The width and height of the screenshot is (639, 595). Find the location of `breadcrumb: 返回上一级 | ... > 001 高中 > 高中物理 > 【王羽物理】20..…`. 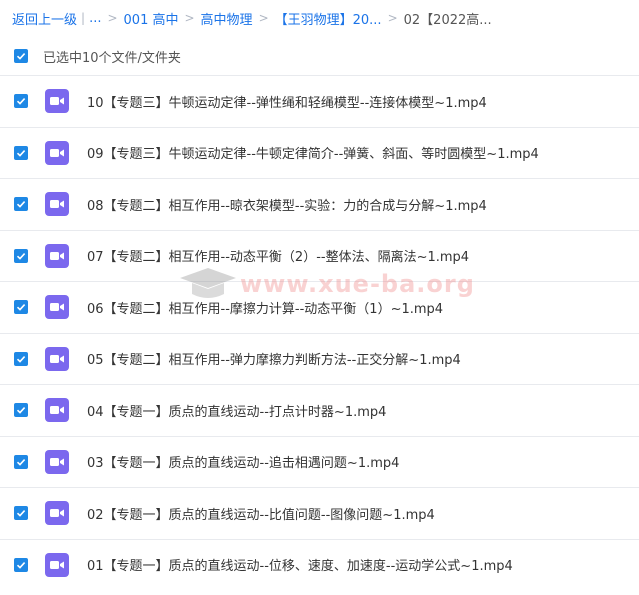

breadcrumb: 返回上一级 | ... > 001 高中 > 高中物理 > 【王羽物理】20..… is located at coordinates (252, 18).